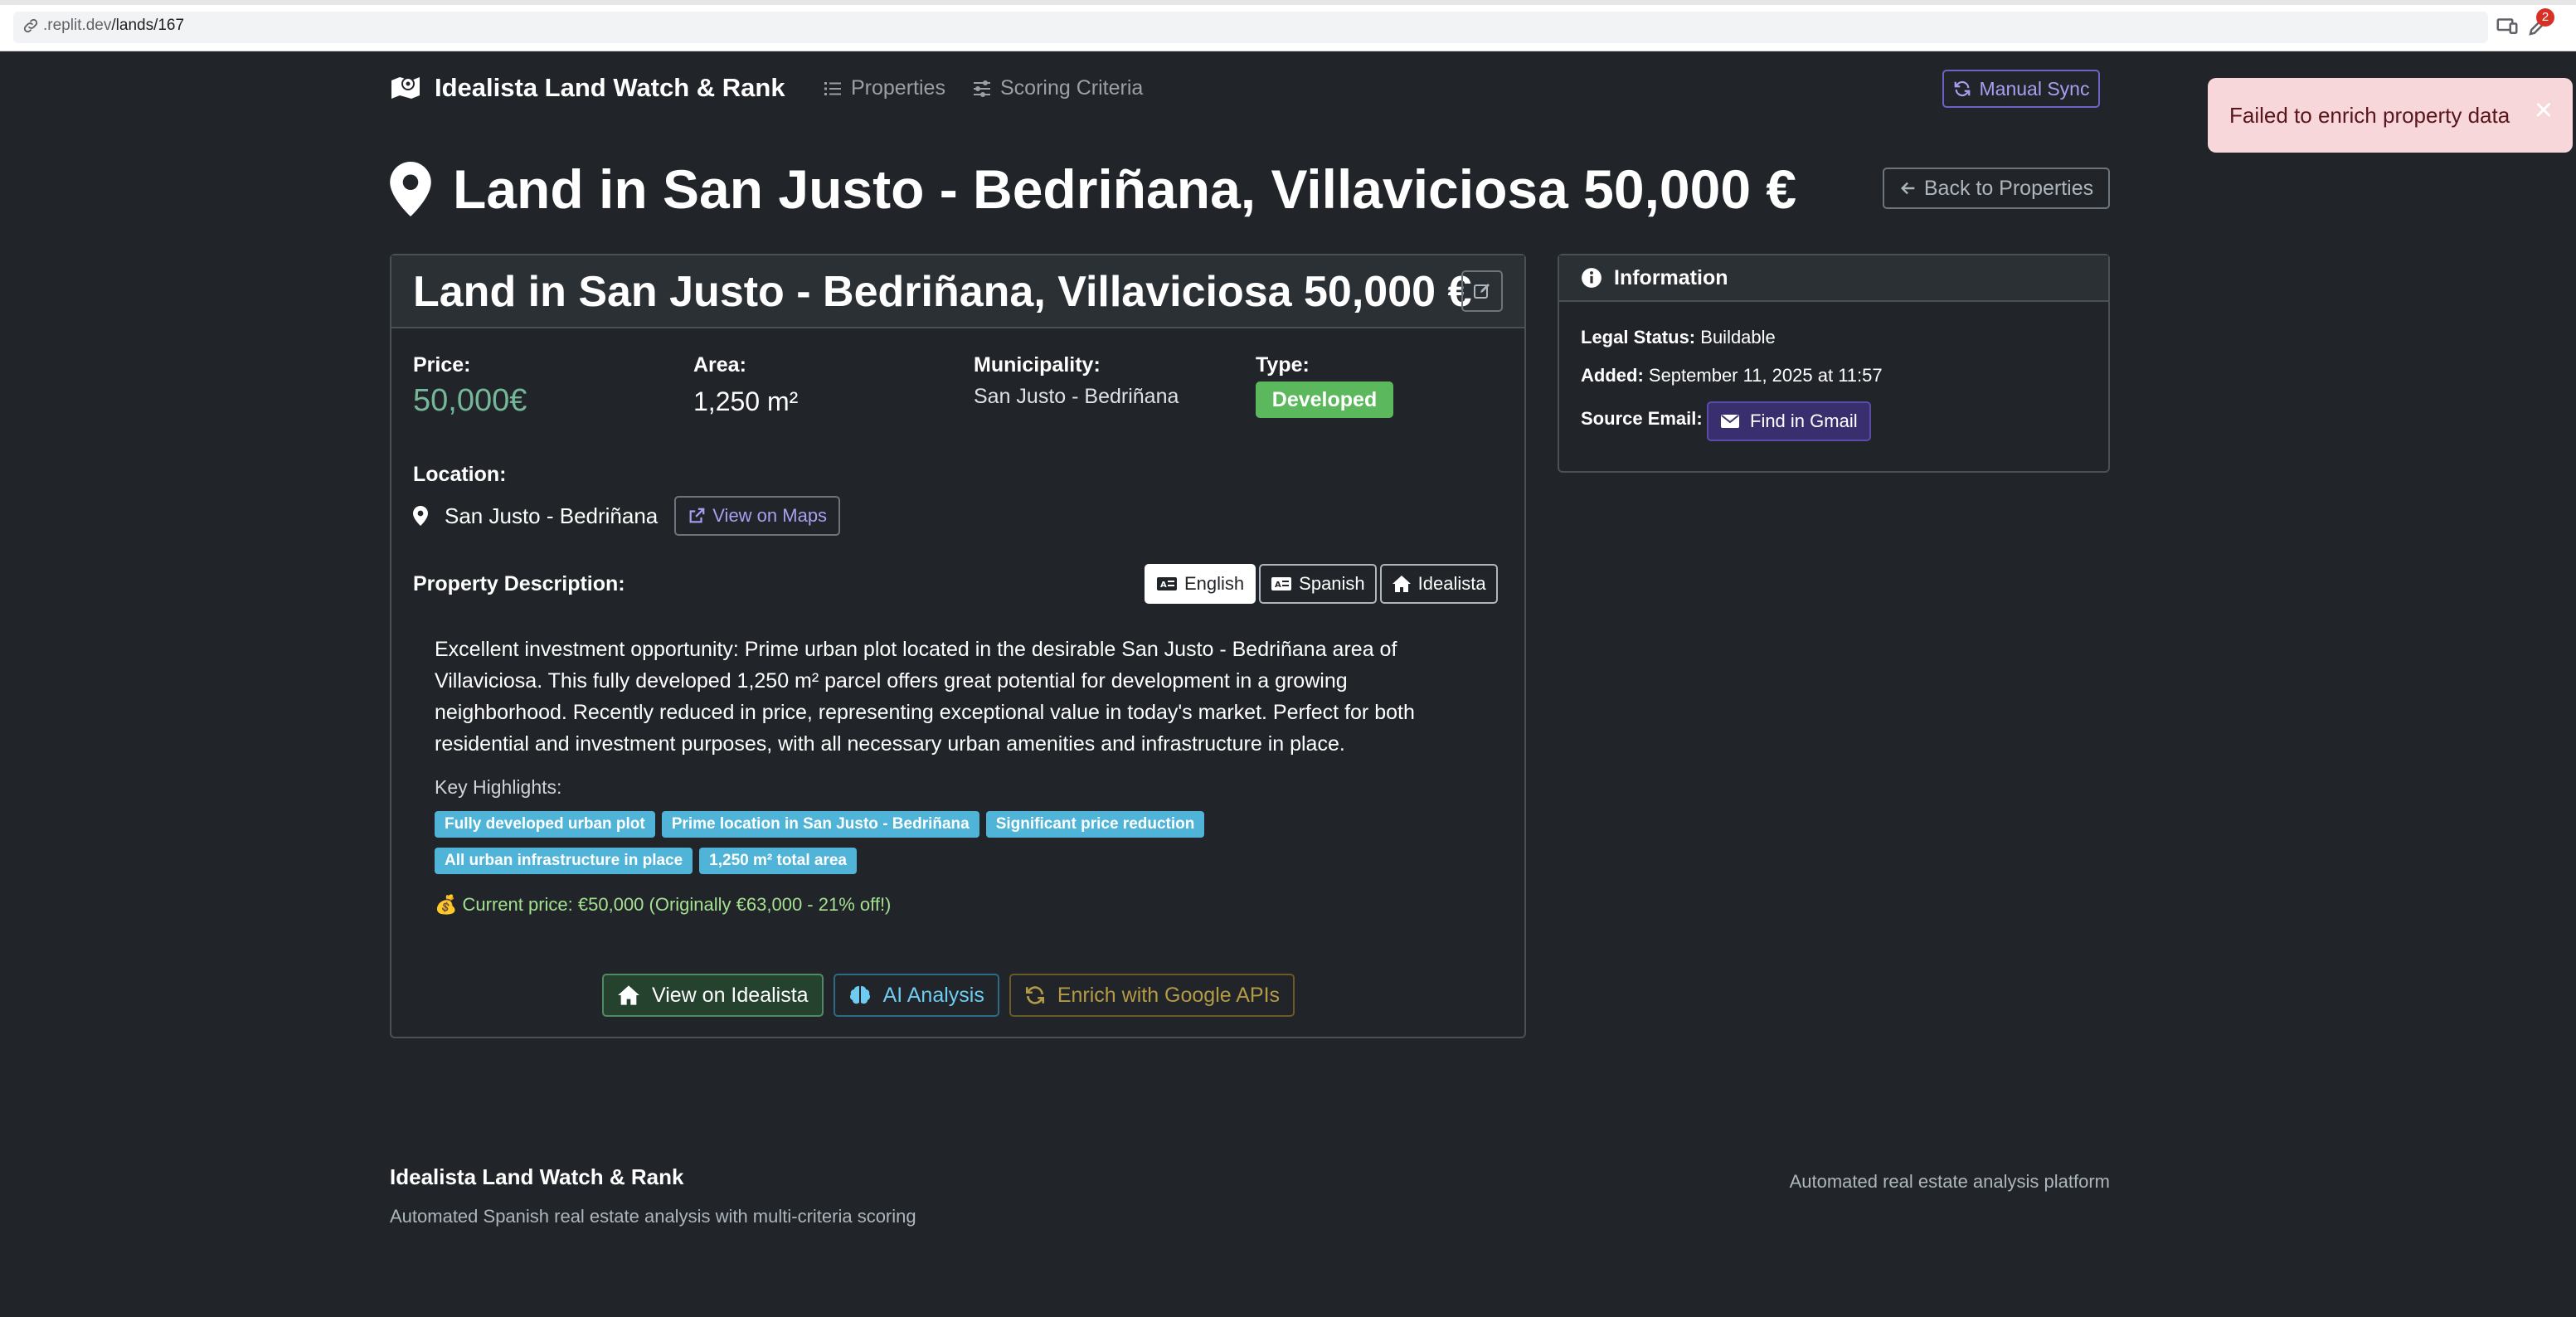 This screenshot has width=2576, height=1317. I want to click on find-in-gmail-label: Find in Gmail, so click(1804, 421).